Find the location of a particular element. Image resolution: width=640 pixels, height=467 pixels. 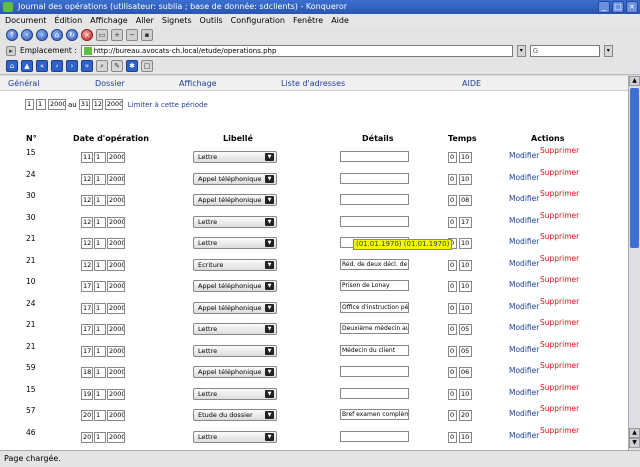

close-window-button: × is located at coordinates (632, 7).